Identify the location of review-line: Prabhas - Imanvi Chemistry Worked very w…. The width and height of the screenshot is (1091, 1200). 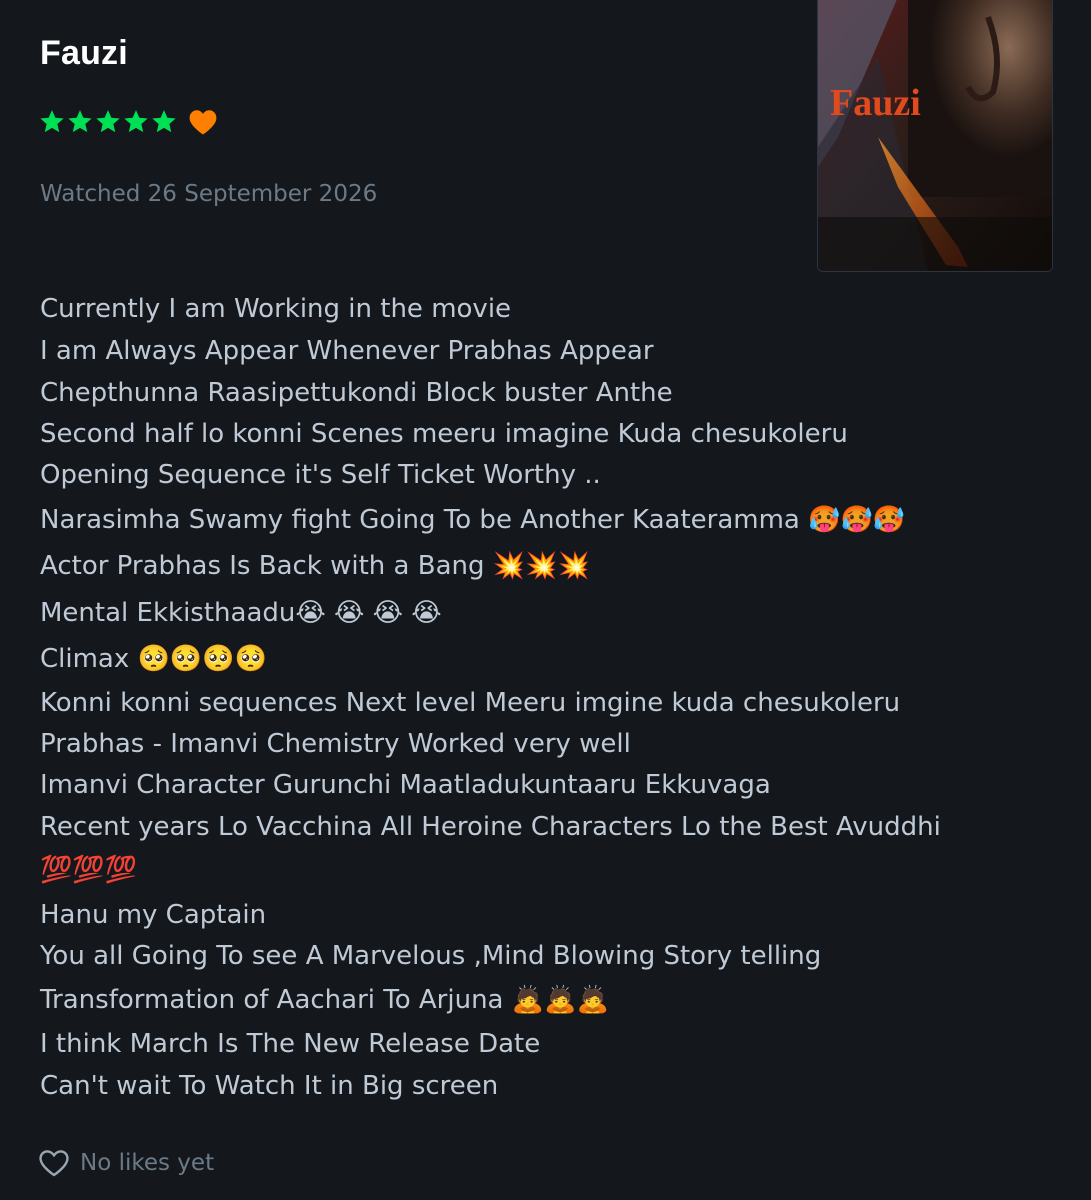
(335, 744).